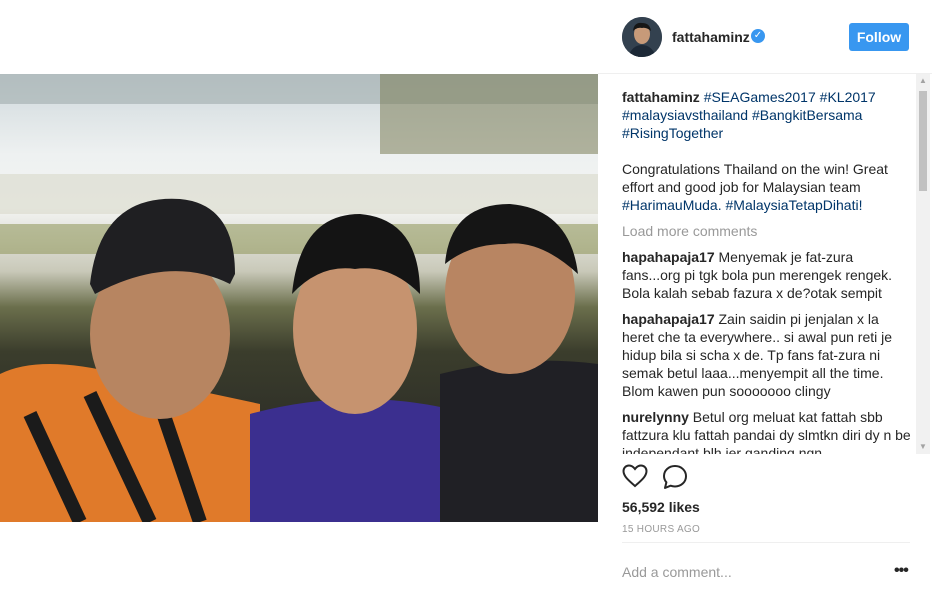  What do you see at coordinates (672, 205) in the screenshot?
I see `hashtag: #HarimauMuda.` at bounding box center [672, 205].